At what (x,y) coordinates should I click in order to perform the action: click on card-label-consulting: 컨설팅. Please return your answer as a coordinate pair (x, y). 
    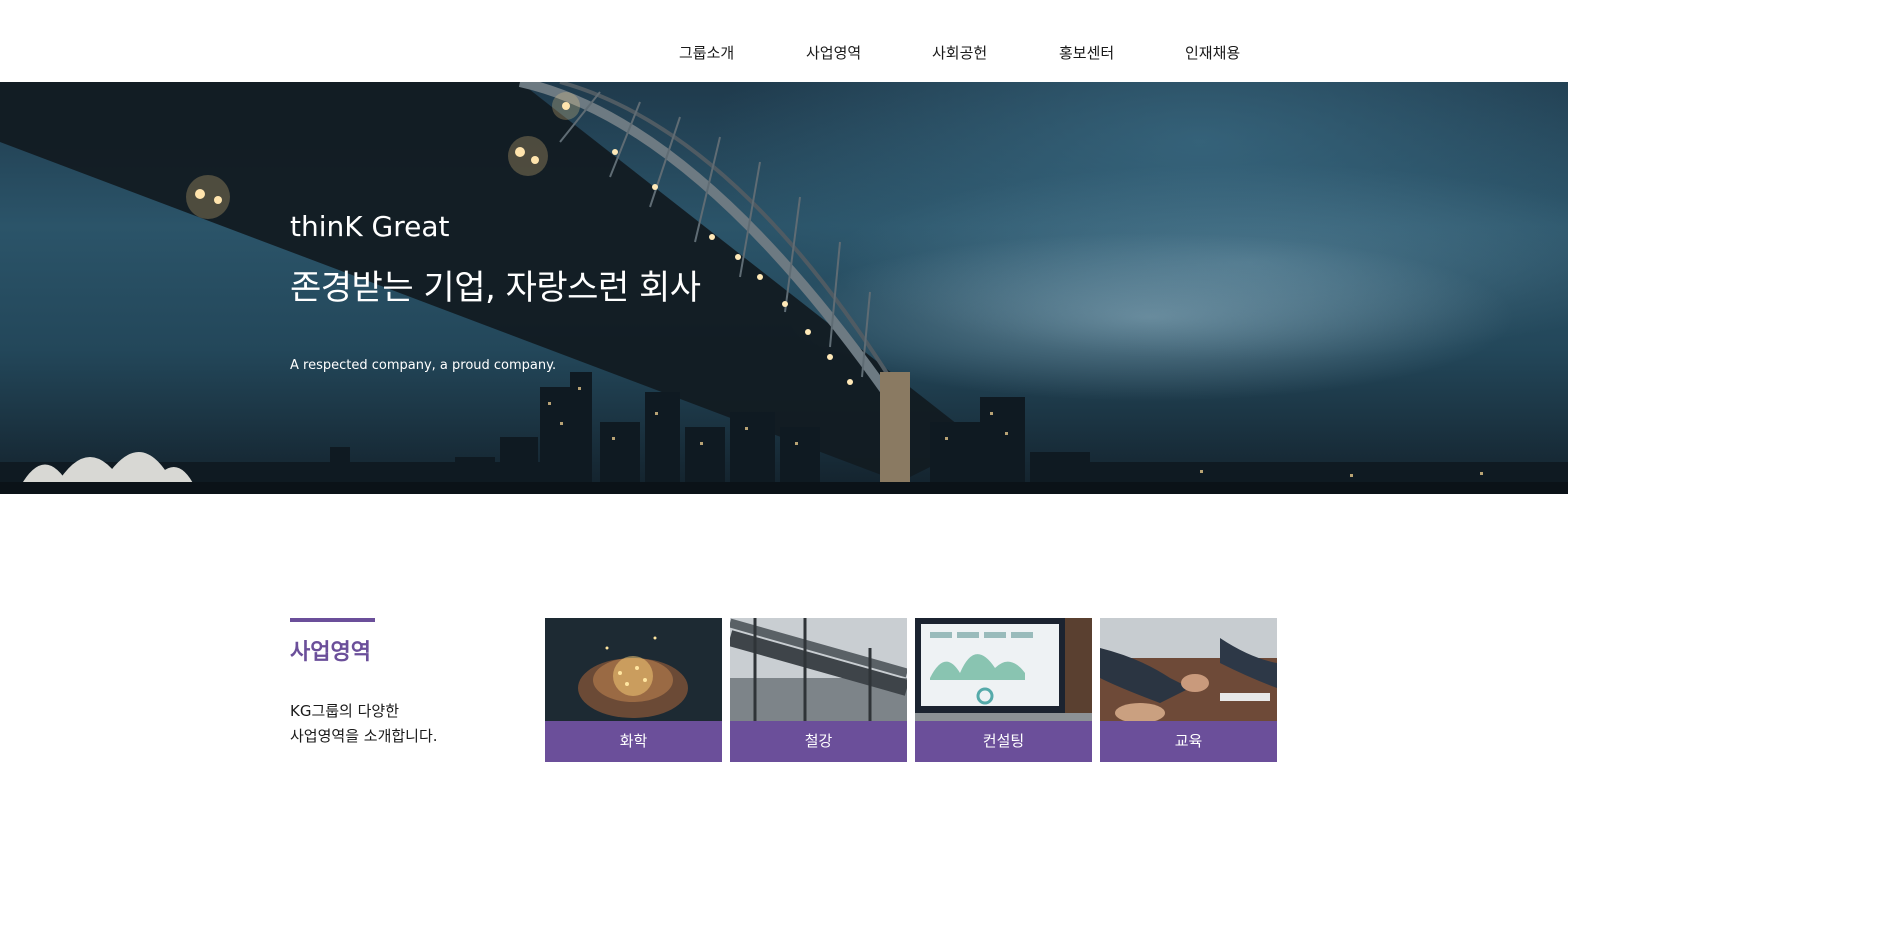
    Looking at the image, I should click on (1003, 741).